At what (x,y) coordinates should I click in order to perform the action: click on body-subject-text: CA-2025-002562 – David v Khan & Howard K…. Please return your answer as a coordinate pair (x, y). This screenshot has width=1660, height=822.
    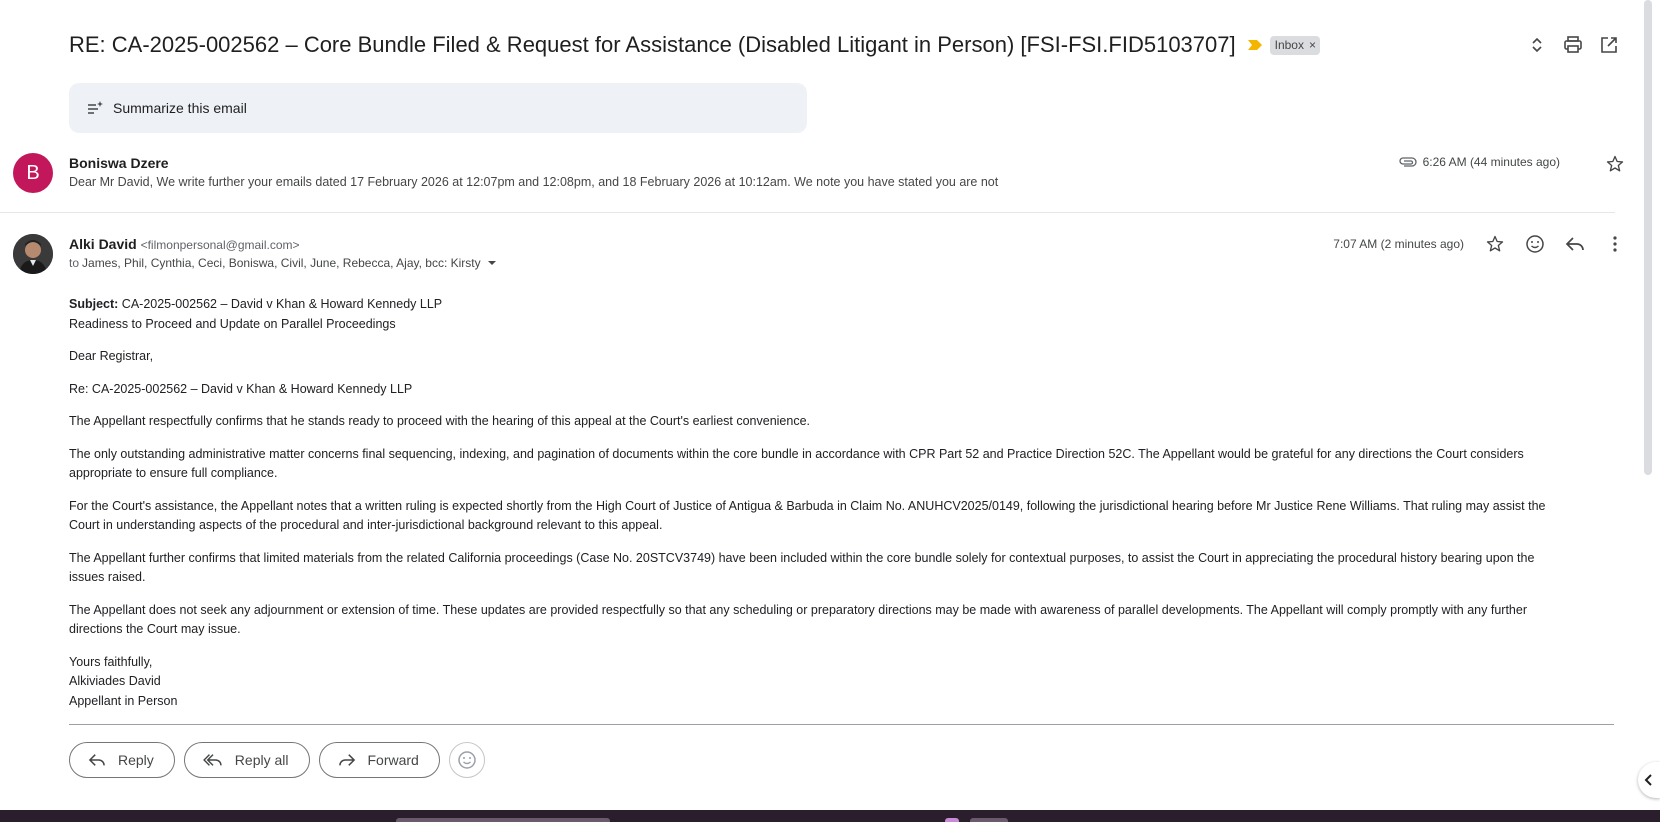
    Looking at the image, I should click on (280, 304).